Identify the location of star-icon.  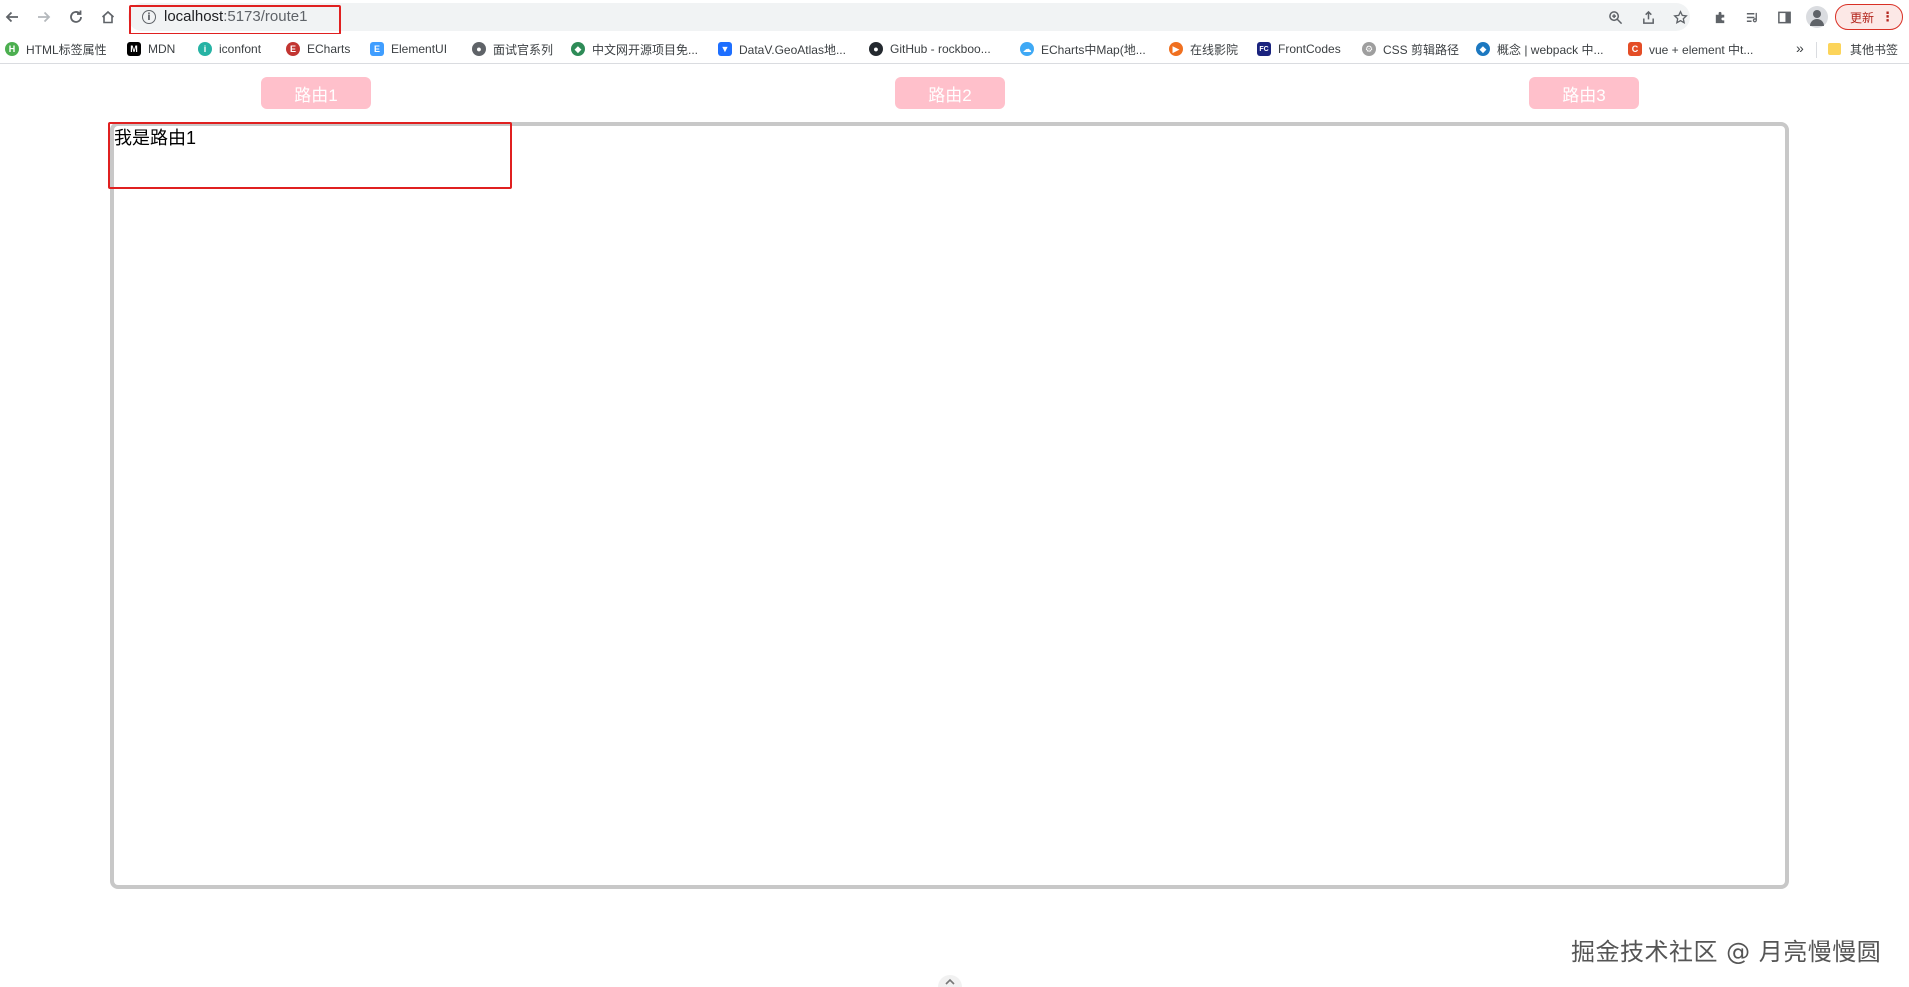
(1680, 17).